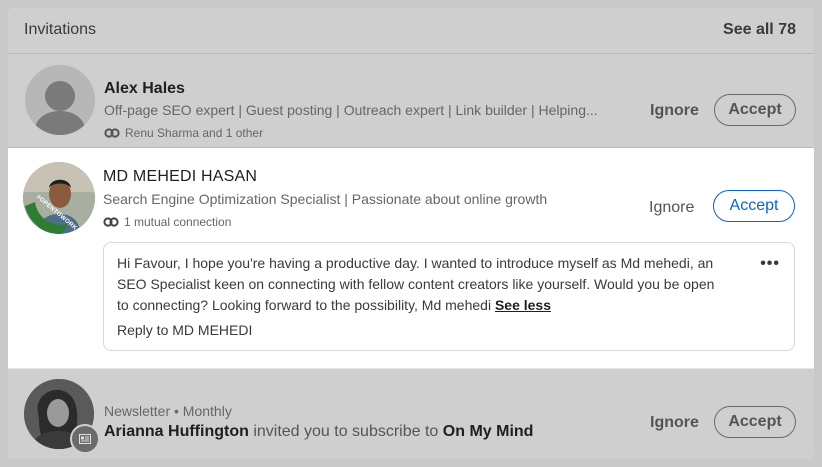 The image size is (822, 467). I want to click on invitations-header: Invitations See all 78, so click(411, 31).